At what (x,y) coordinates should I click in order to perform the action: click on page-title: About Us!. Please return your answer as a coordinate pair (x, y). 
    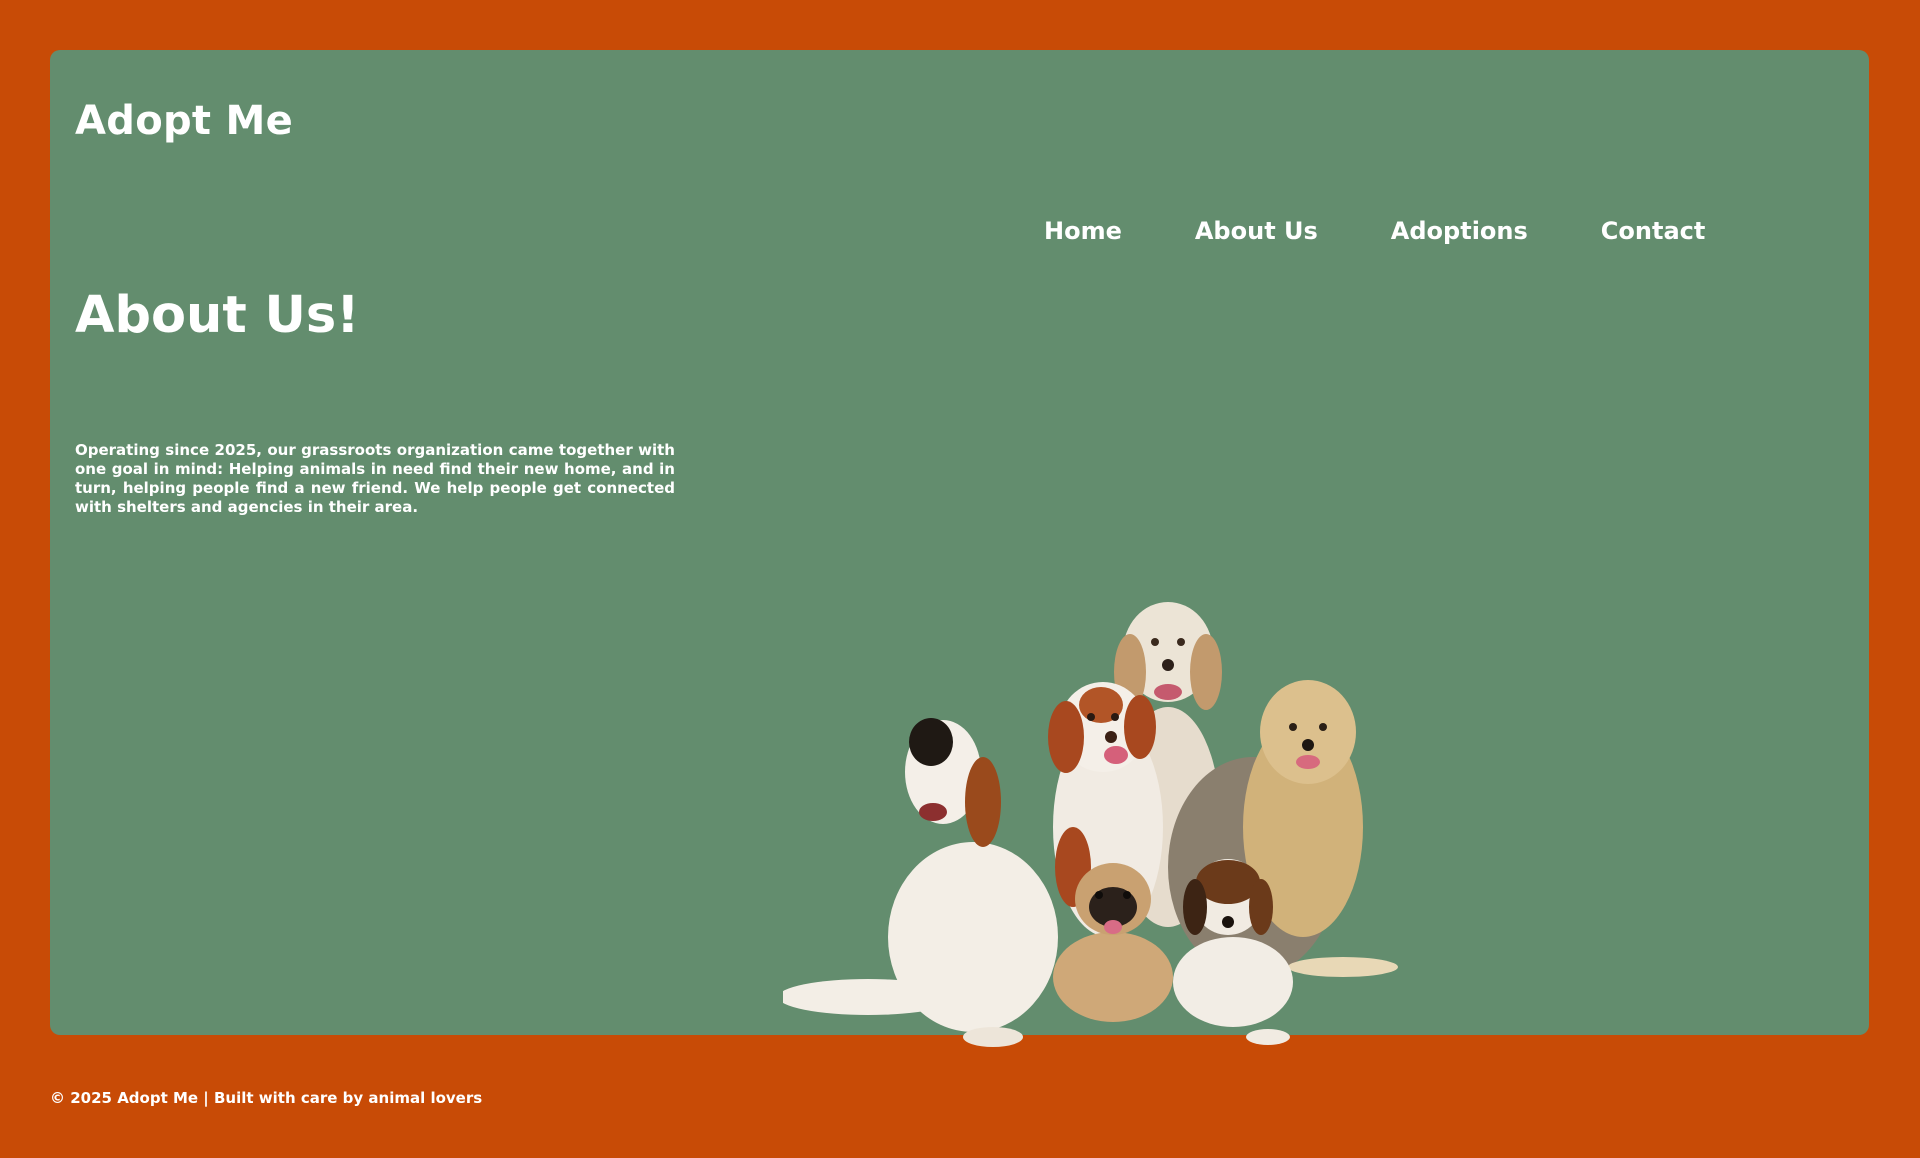
    Looking at the image, I should click on (217, 315).